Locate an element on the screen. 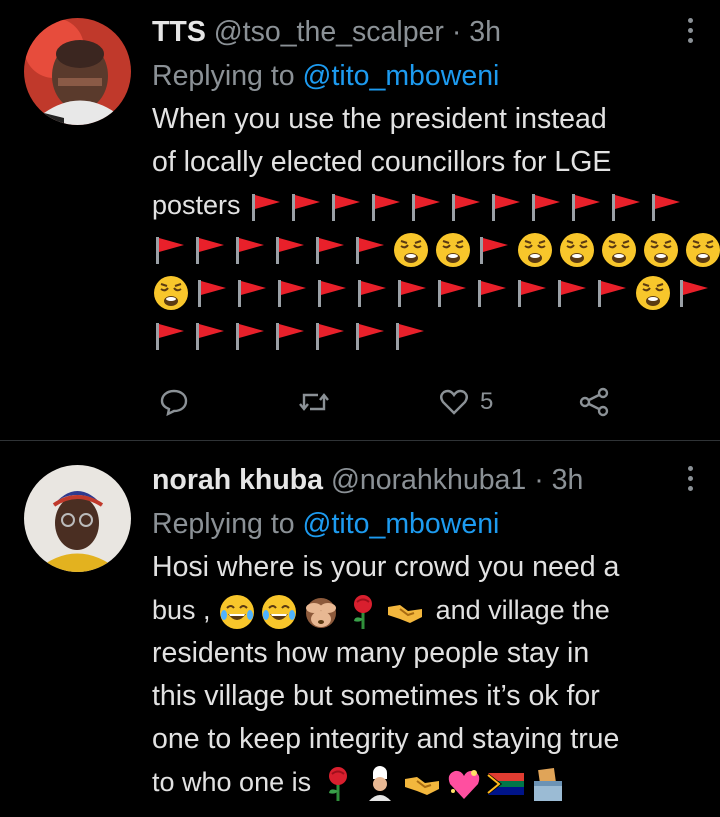 This screenshot has height=817, width=720. south-africa-flag-emoji is located at coordinates (506, 784).